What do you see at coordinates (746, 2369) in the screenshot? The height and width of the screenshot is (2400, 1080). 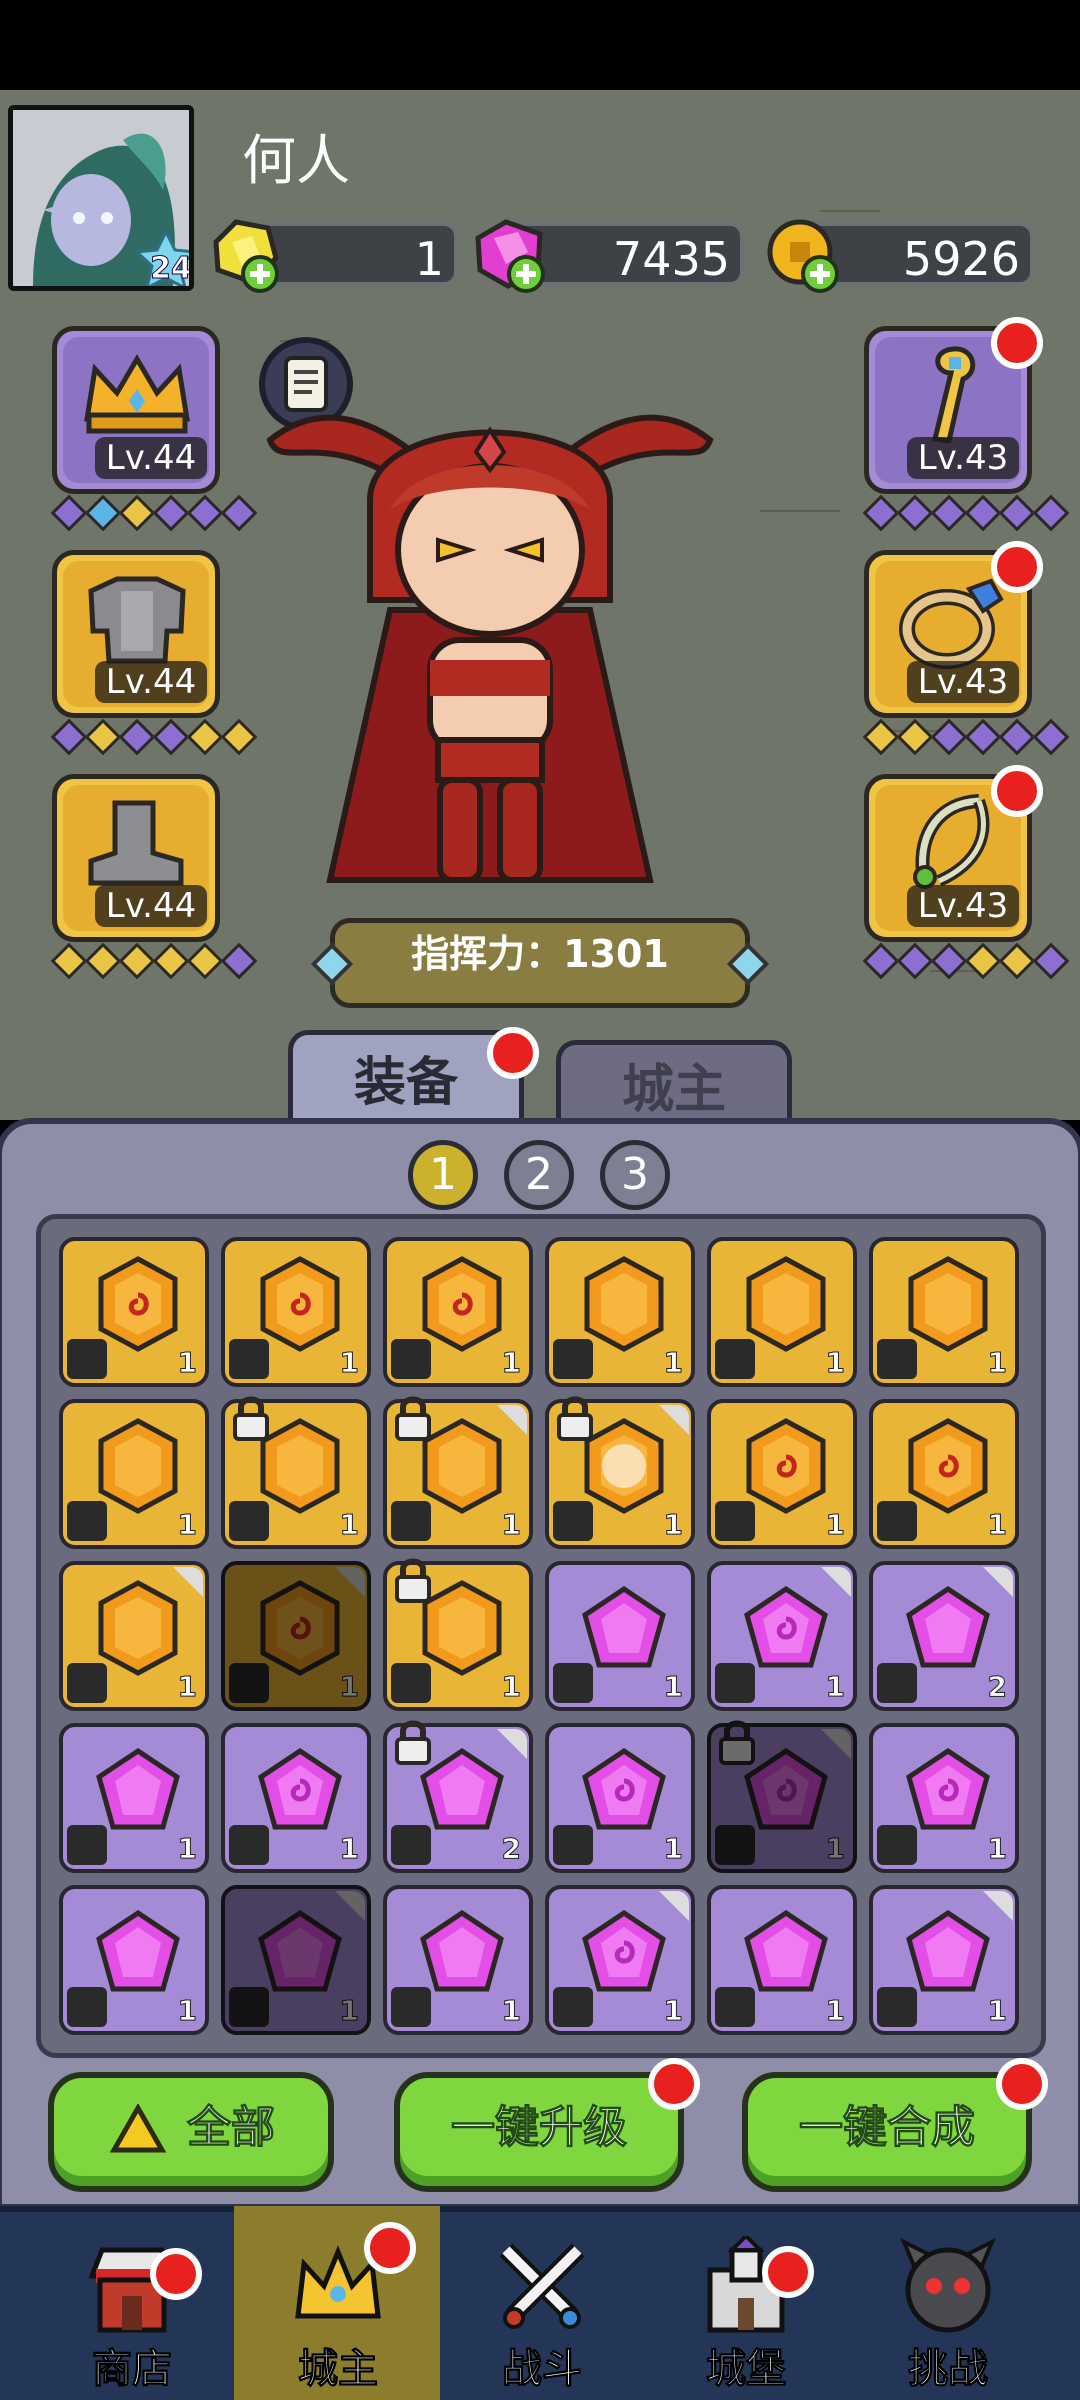 I see `nav-castle-label: 城堡` at bounding box center [746, 2369].